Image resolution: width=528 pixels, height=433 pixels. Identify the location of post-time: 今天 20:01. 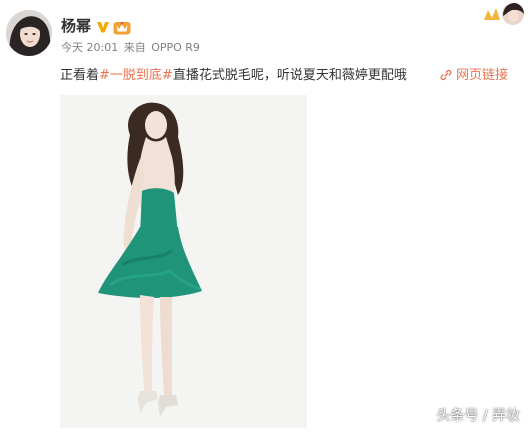
(89, 47).